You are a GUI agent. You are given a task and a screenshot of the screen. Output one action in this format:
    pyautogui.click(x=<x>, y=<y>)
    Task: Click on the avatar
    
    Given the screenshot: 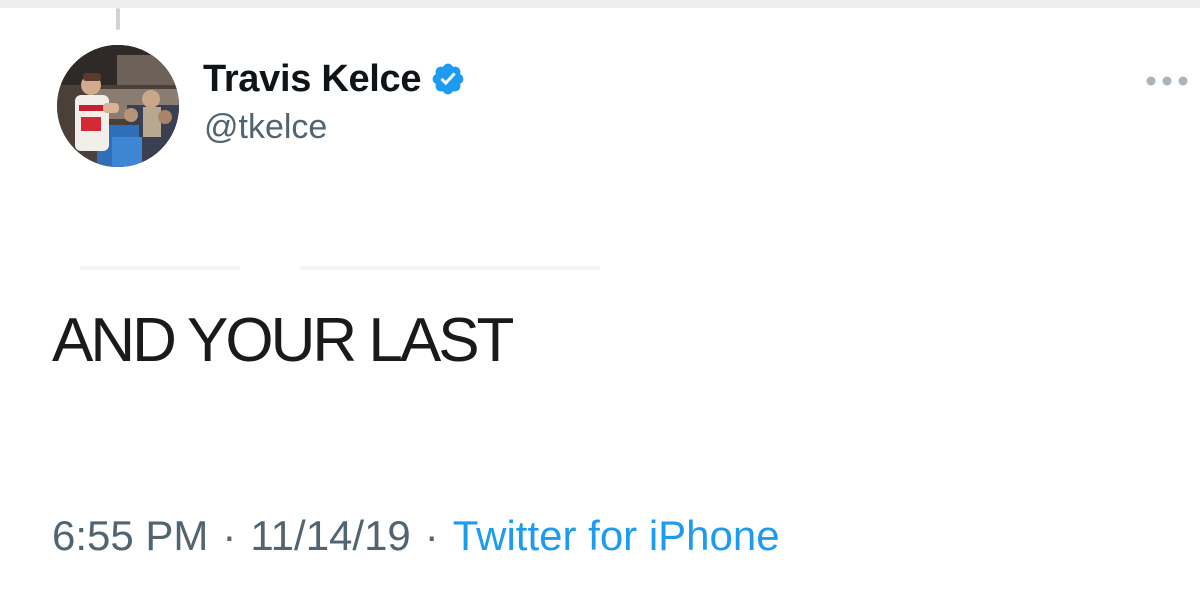 What is the action you would take?
    pyautogui.click(x=118, y=106)
    